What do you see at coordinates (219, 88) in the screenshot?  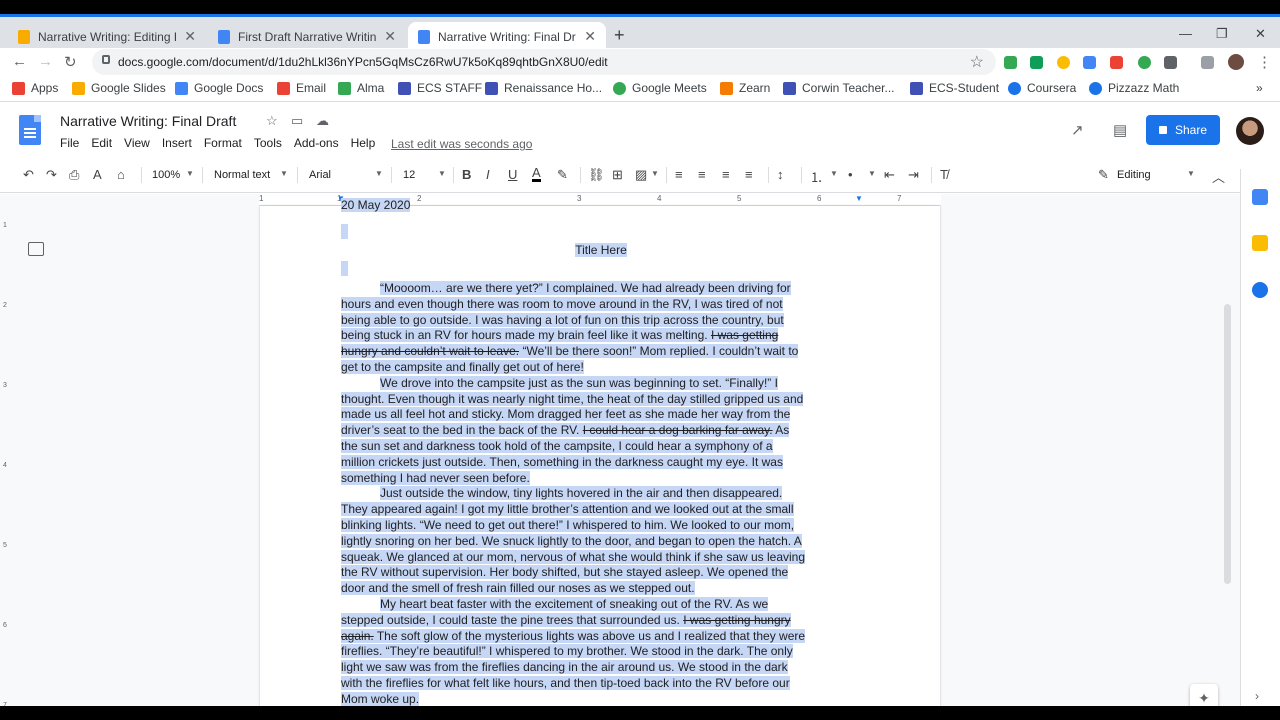 I see `bookmark-google-docs: Google Docs` at bounding box center [219, 88].